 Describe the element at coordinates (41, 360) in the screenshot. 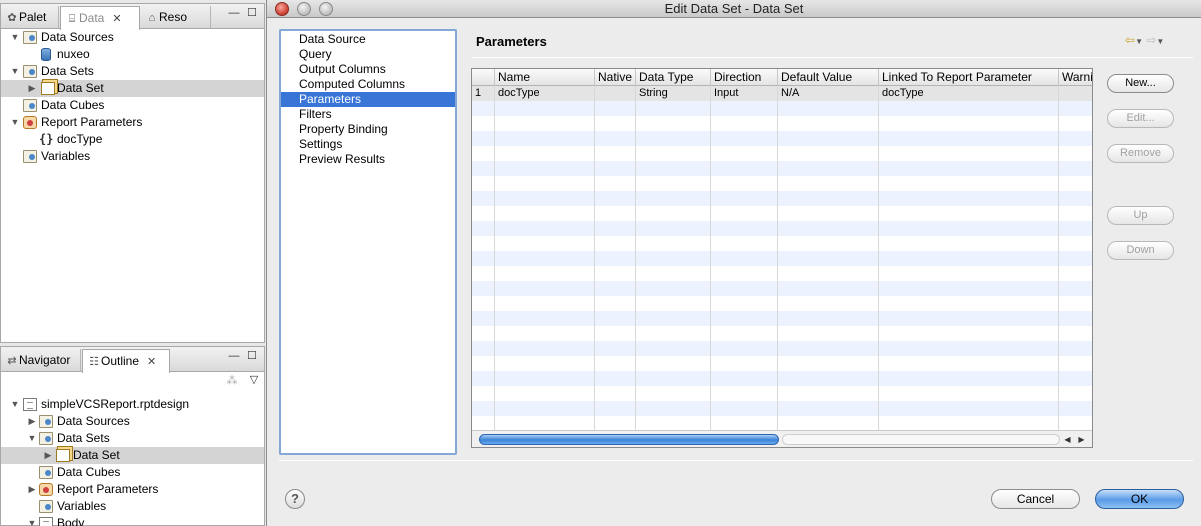

I see `tab-navigator: ⇄ Navigator` at that location.